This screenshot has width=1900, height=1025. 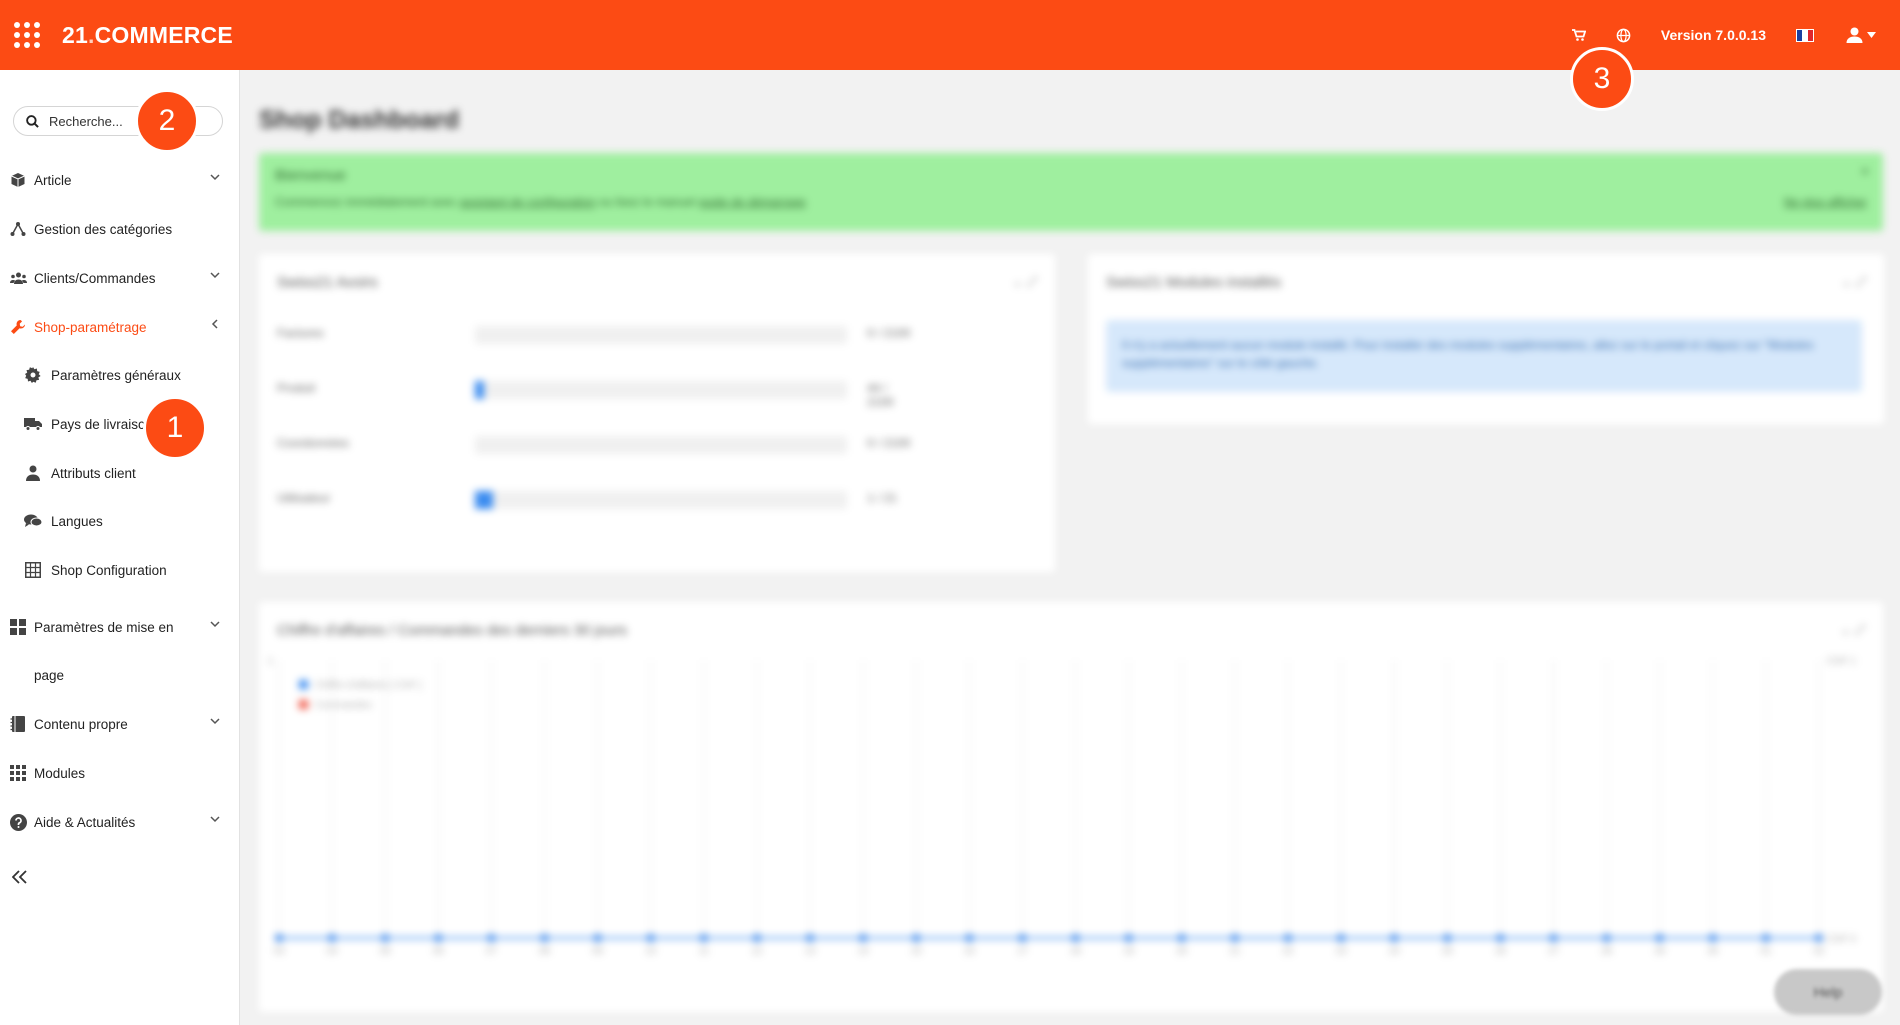 What do you see at coordinates (279, 951) in the screenshot?
I see `x-tick-label: 03` at bounding box center [279, 951].